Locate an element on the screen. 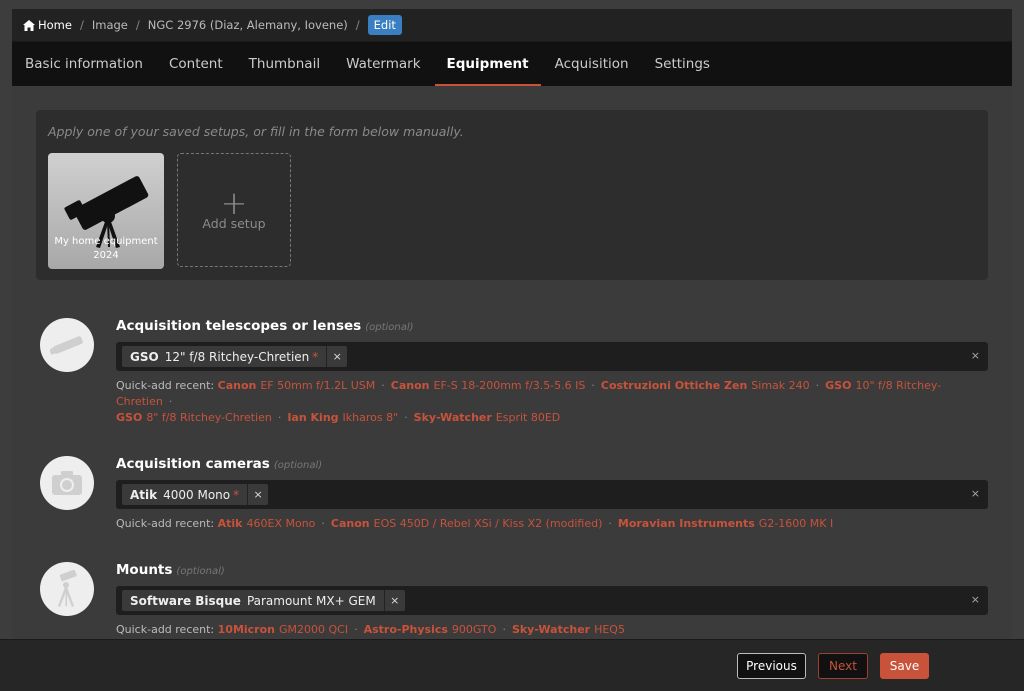 The width and height of the screenshot is (1024, 691). breadcrumb-image-title: NGC 2976 (Diaz, Alemany, Iovene) is located at coordinates (248, 25).